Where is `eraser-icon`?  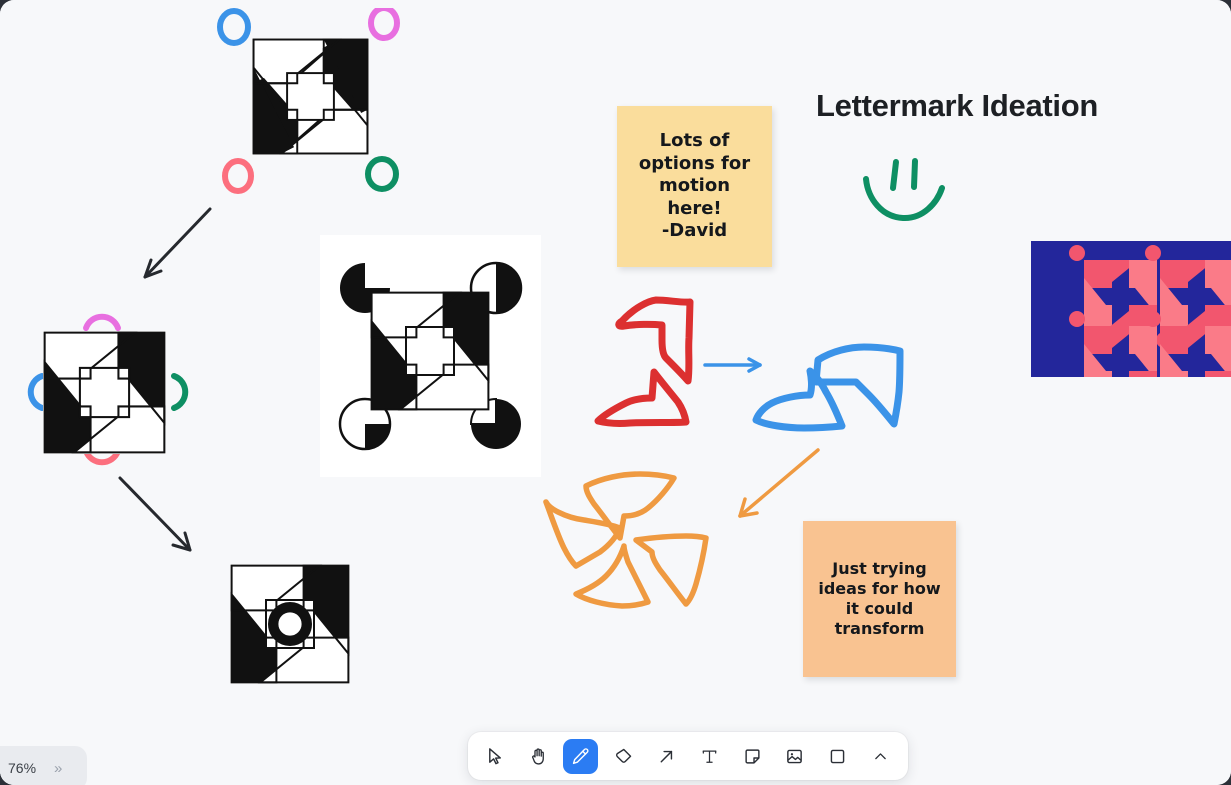 eraser-icon is located at coordinates (623, 756).